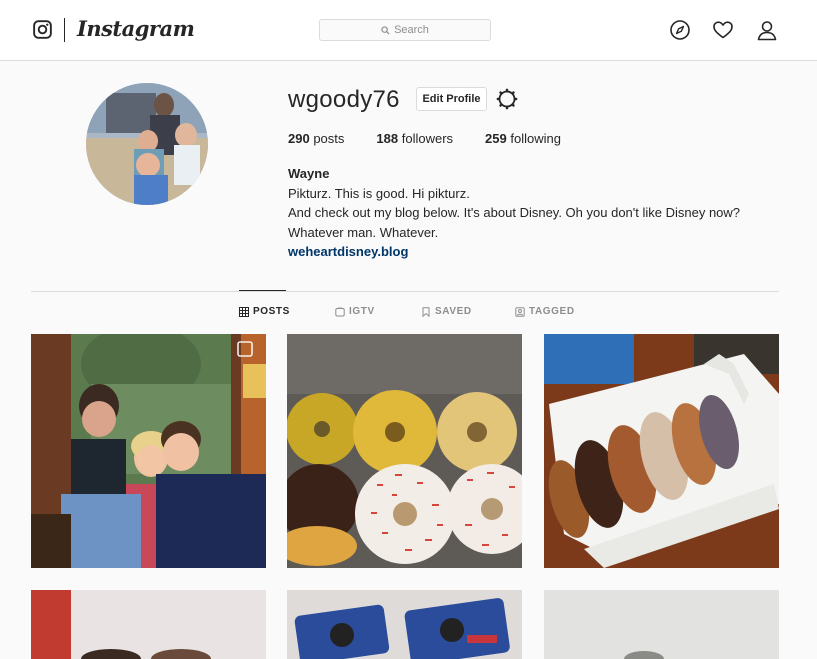 The height and width of the screenshot is (659, 817). Describe the element at coordinates (42, 29) in the screenshot. I see `instagram-camera-icon` at that location.